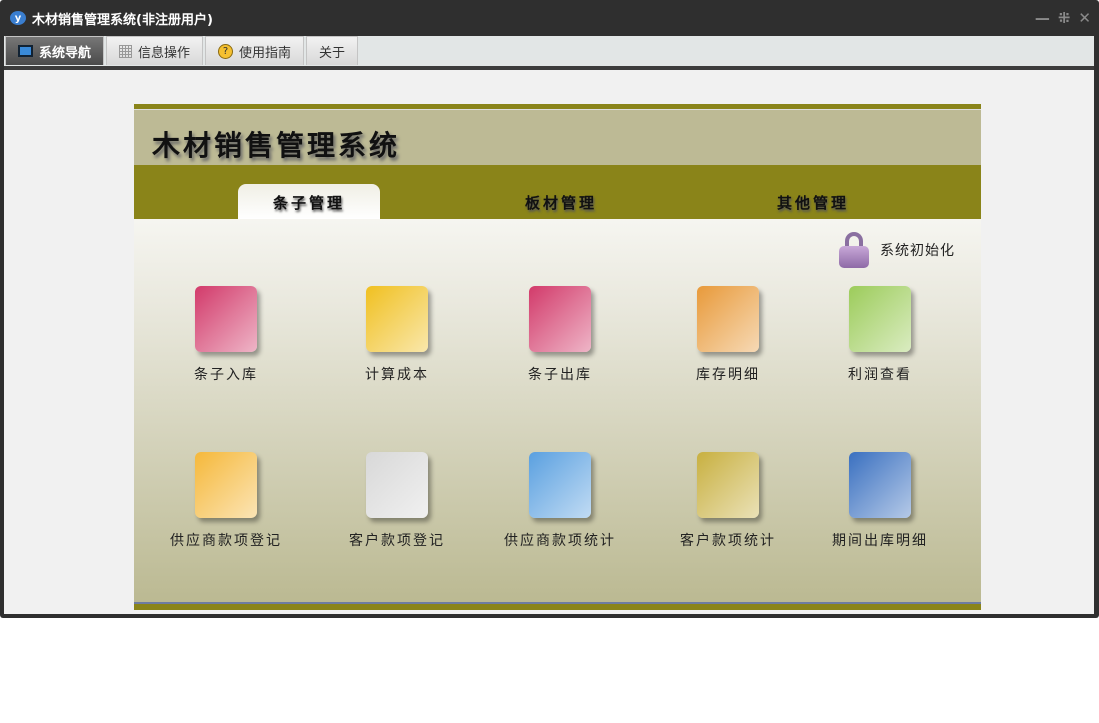  I want to click on minimize-button: —, so click(1042, 18).